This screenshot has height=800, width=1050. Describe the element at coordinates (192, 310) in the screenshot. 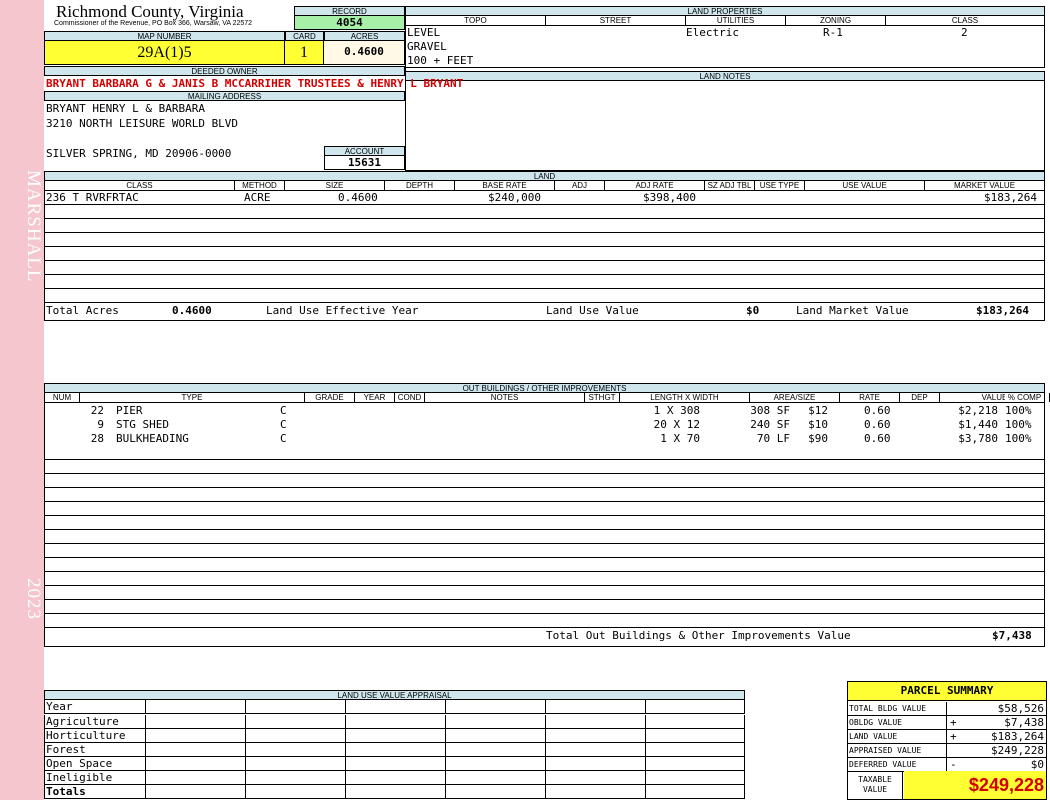

I see `total-acres-value: 0.4600` at that location.